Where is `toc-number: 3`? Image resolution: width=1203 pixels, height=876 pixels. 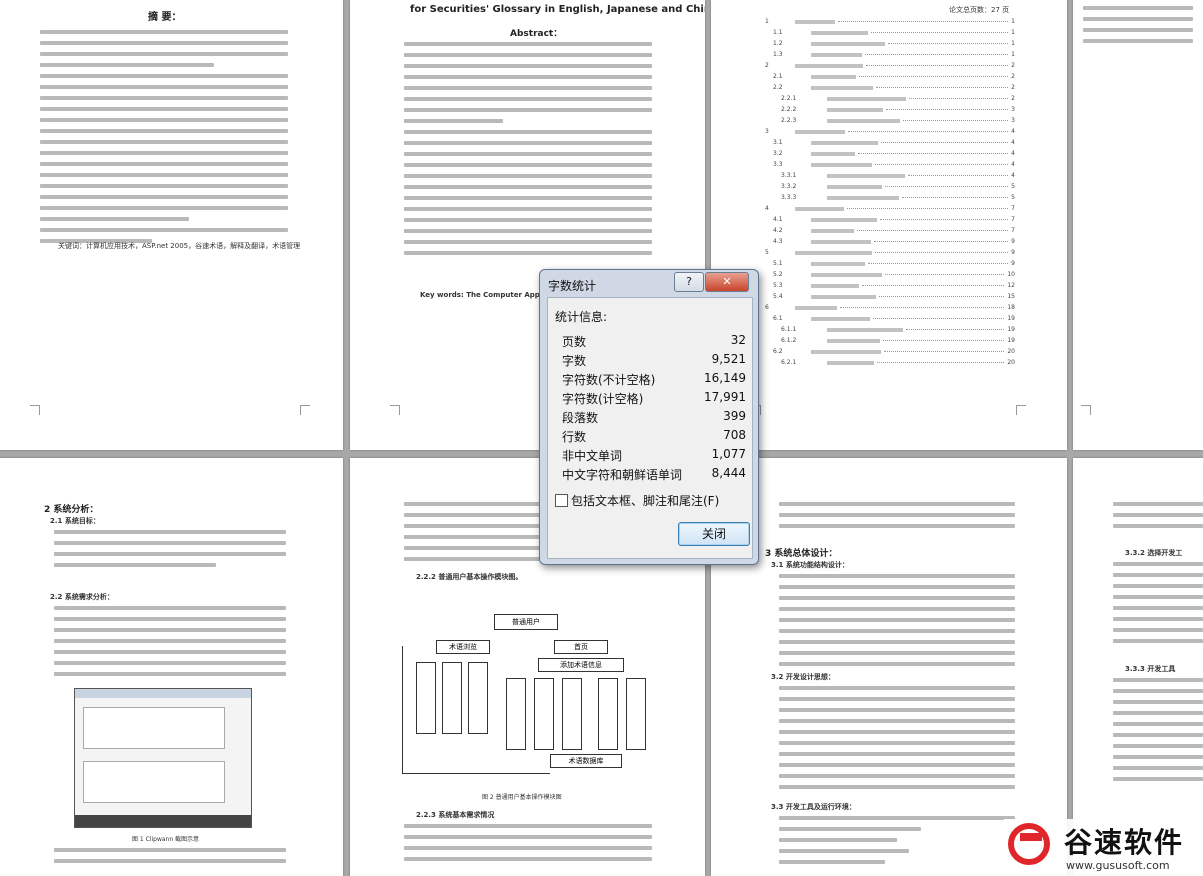
toc-number: 3 is located at coordinates (767, 131).